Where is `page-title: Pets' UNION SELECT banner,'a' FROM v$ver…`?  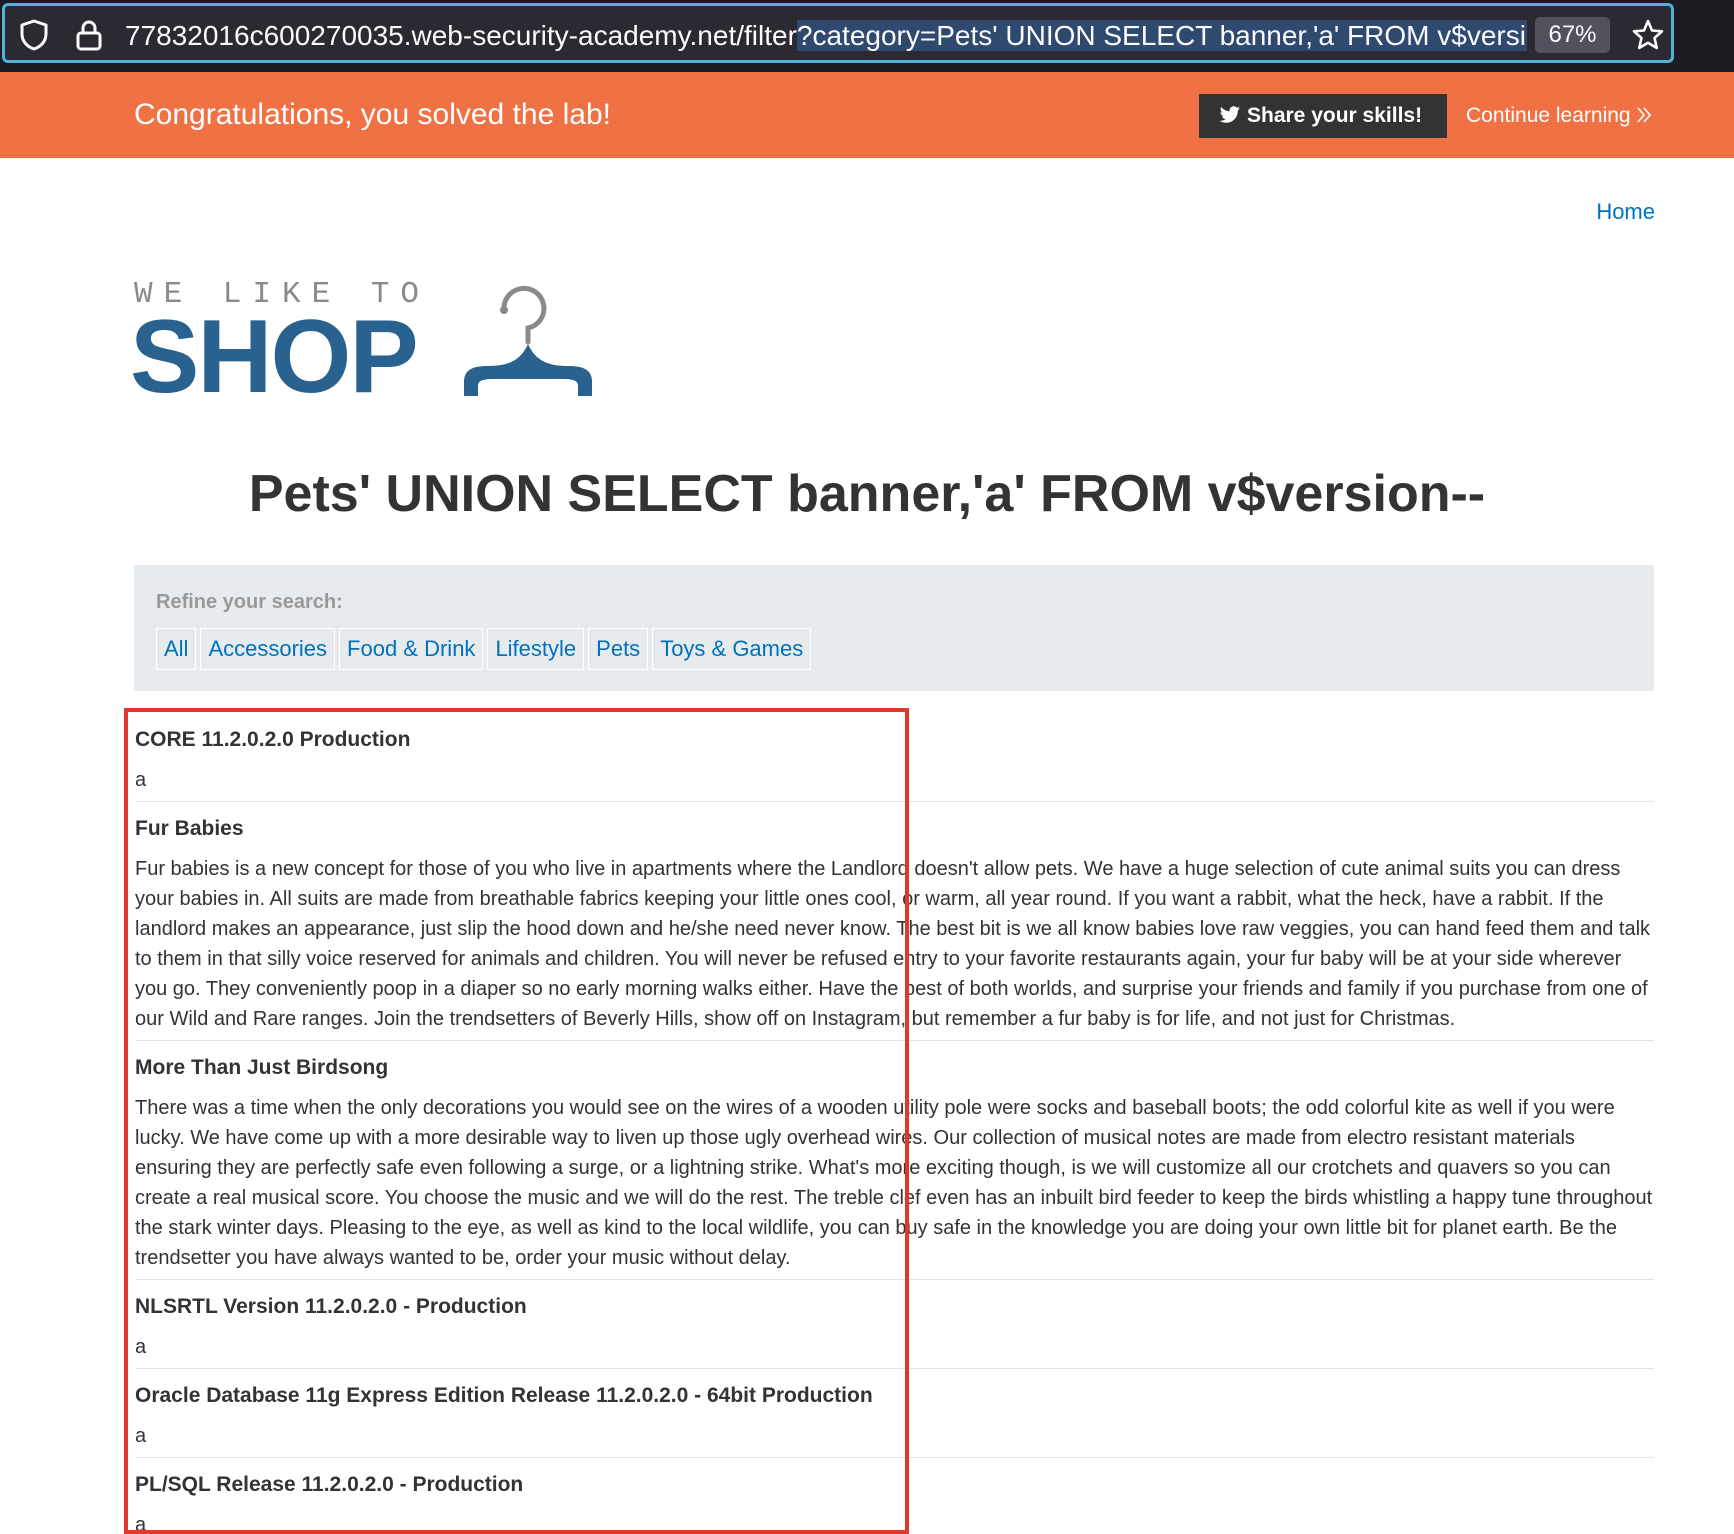 page-title: Pets' UNION SELECT banner,'a' FROM v$ver… is located at coordinates (867, 494).